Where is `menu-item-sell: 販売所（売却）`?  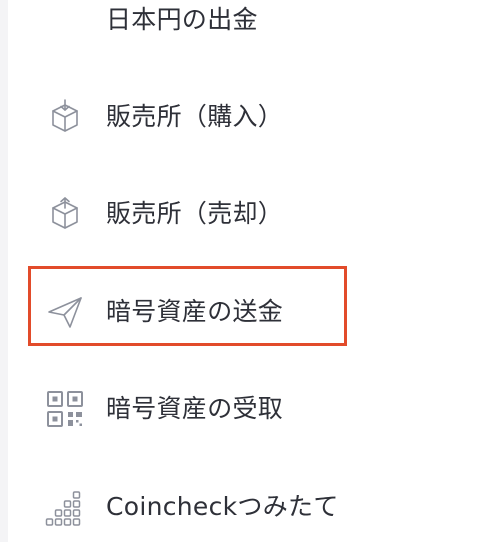
menu-item-sell: 販売所（売却） is located at coordinates (249, 214).